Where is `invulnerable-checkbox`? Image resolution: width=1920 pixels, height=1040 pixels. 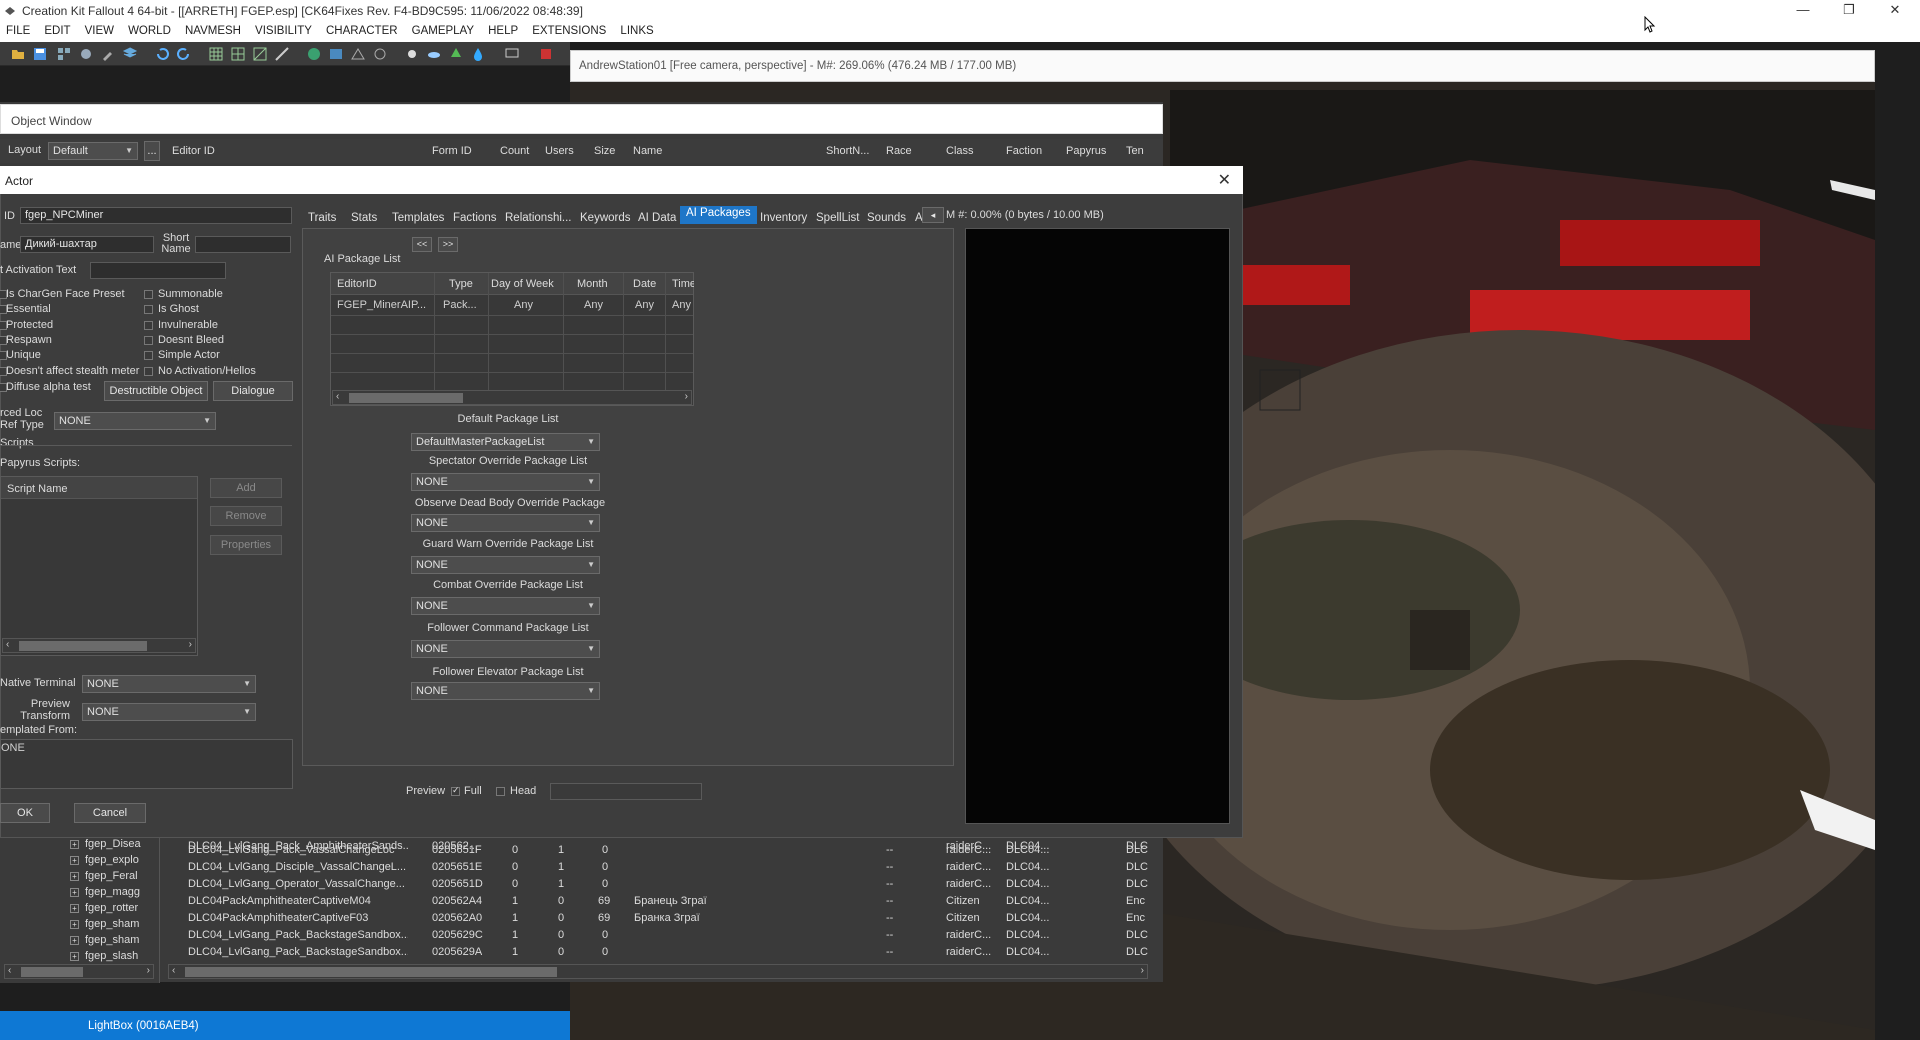
invulnerable-checkbox is located at coordinates (148, 325).